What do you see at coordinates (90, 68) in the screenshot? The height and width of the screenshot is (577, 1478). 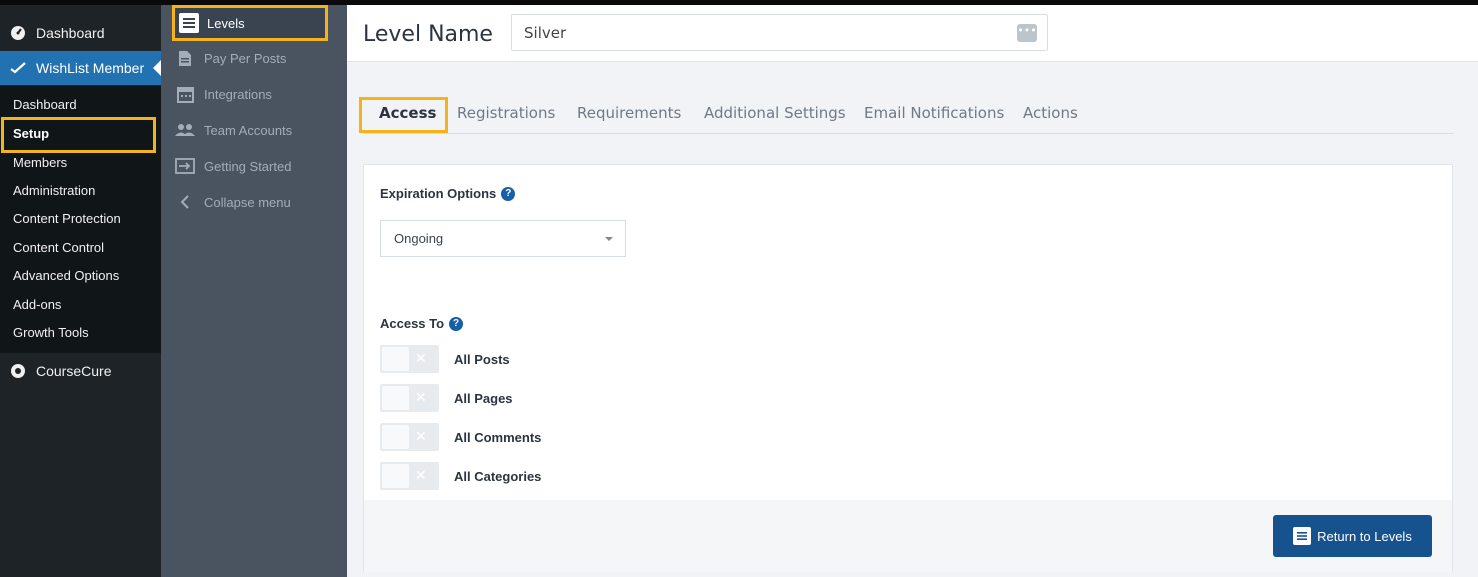 I see `wp-menu-wishlist-label: WishList Member` at bounding box center [90, 68].